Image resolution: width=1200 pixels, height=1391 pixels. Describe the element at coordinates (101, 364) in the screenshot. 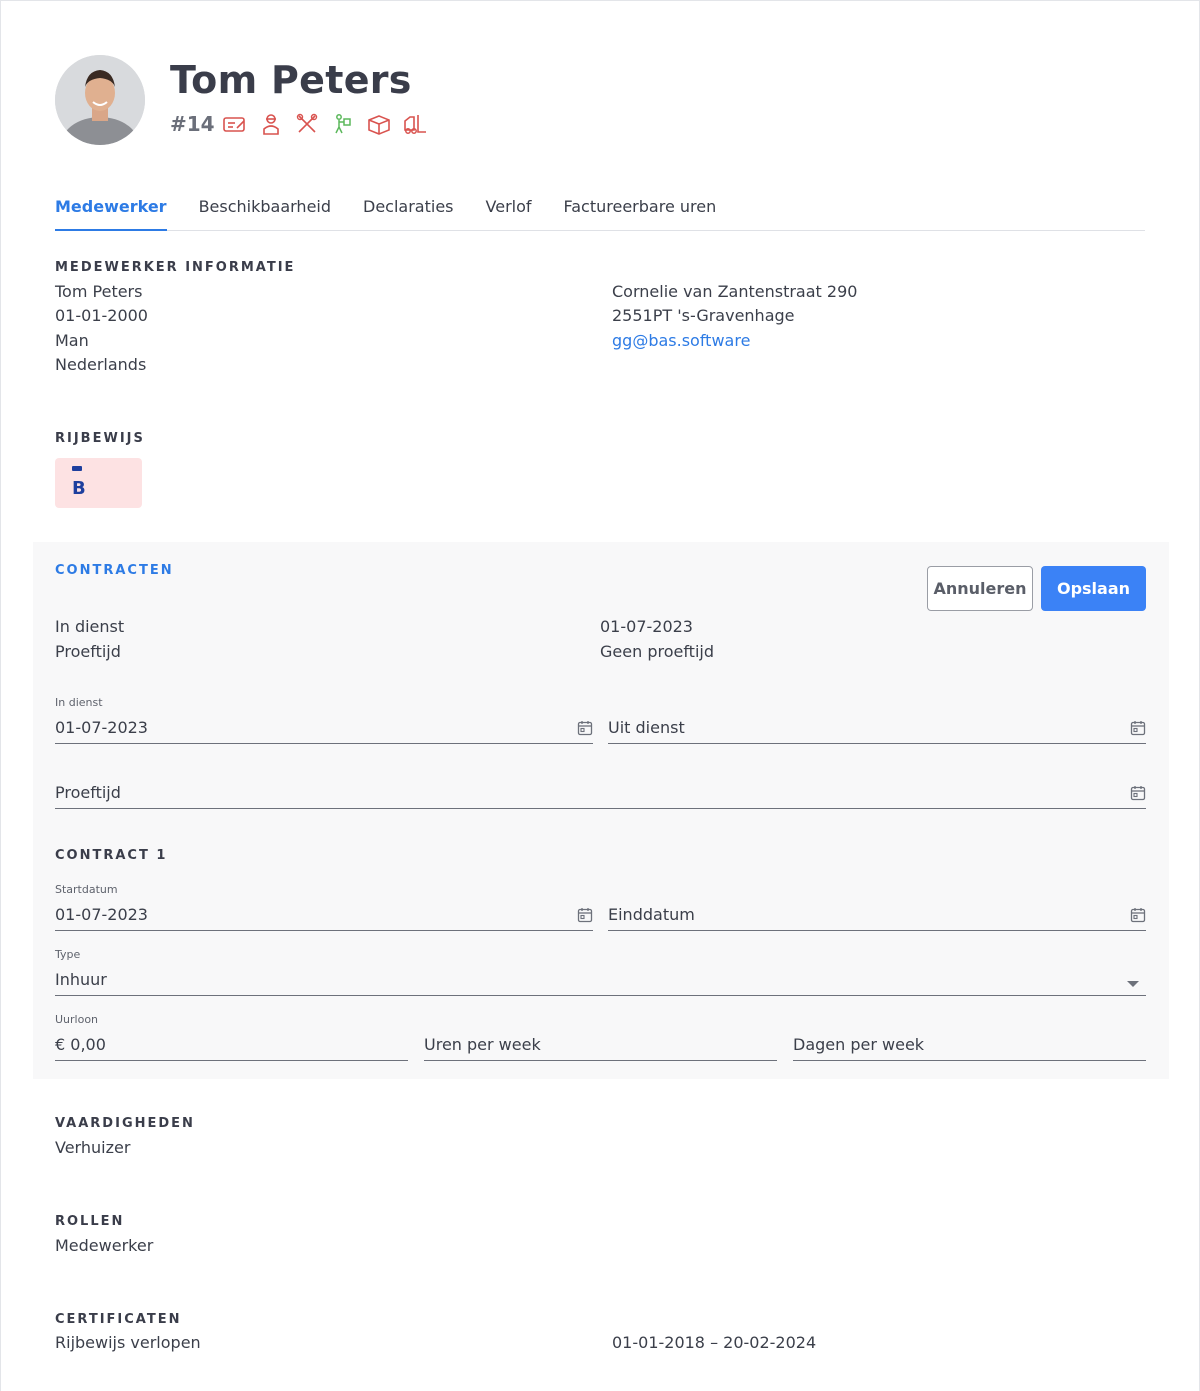

I see `employee-info-nationality: Nederlands` at that location.